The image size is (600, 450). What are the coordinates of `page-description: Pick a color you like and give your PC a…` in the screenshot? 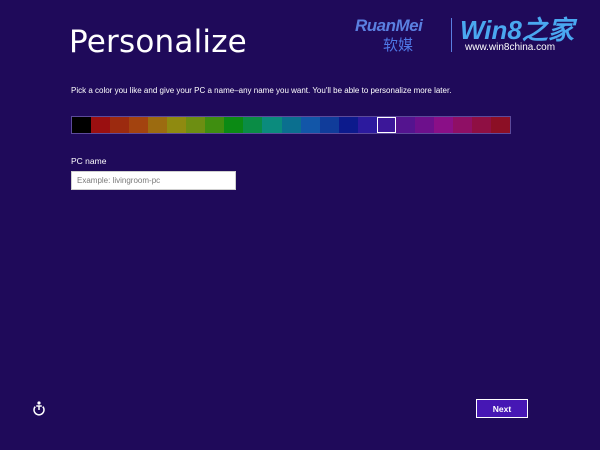 It's located at (261, 90).